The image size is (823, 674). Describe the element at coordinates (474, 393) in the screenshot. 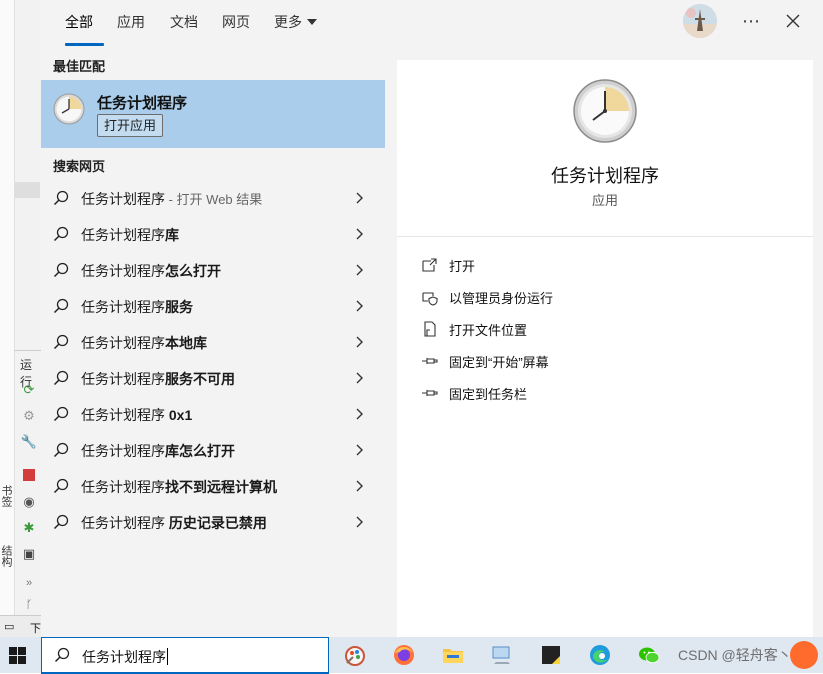

I see `action-pin-to-taskbar: 固定到任务栏` at that location.